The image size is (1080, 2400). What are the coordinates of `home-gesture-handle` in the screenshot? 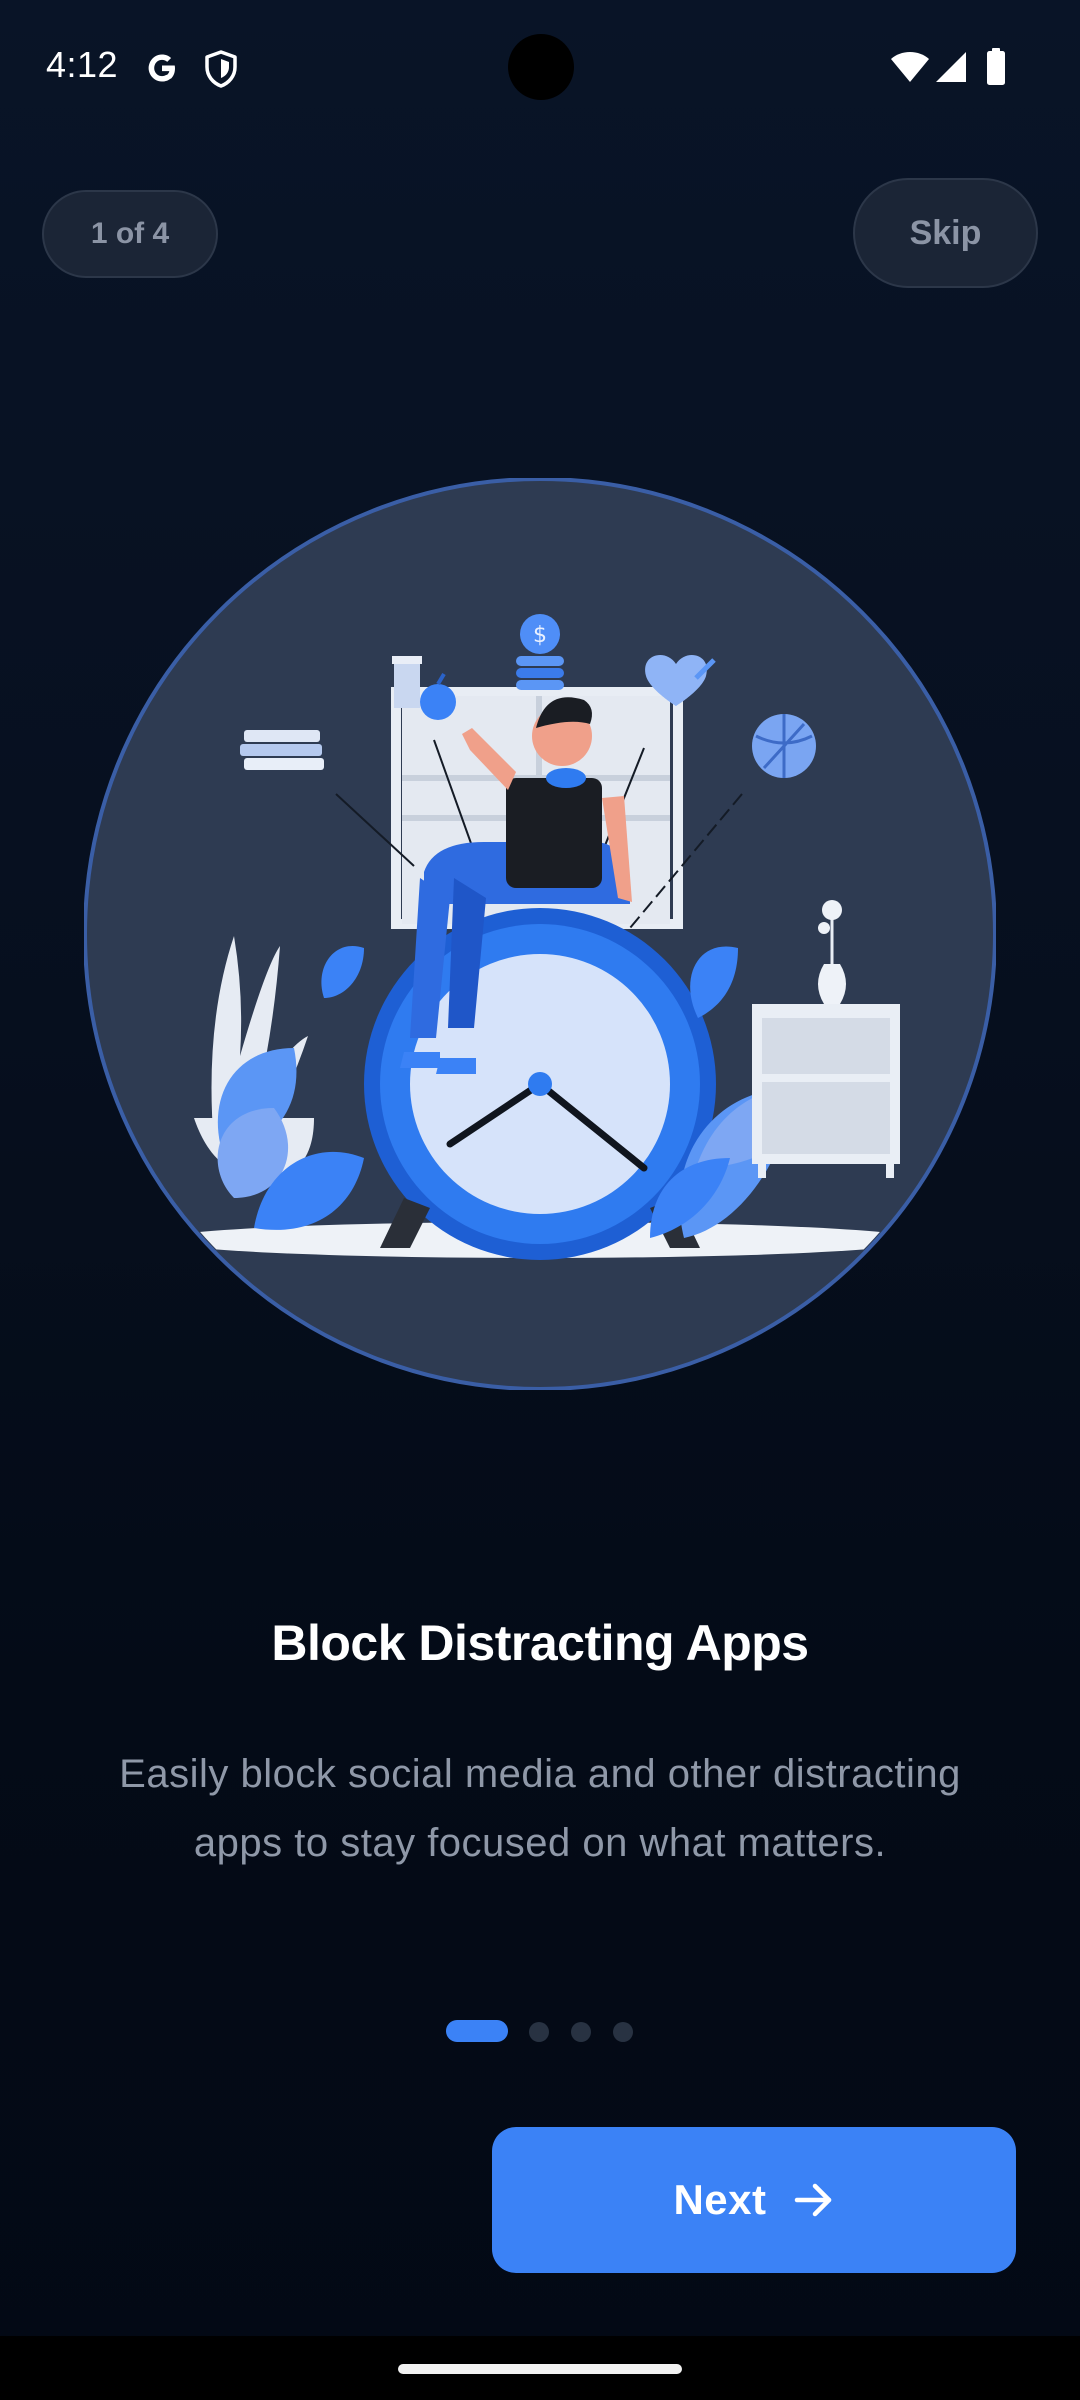 It's located at (540, 2369).